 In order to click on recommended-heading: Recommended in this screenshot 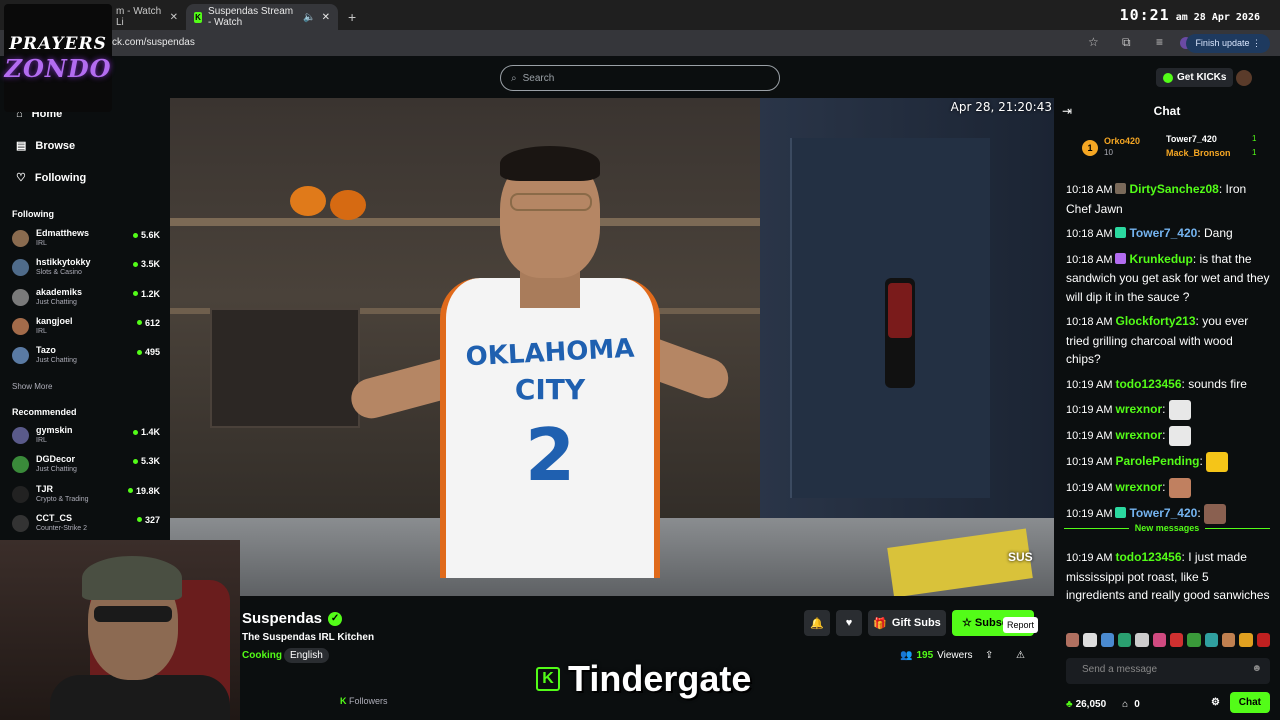, I will do `click(44, 412)`.